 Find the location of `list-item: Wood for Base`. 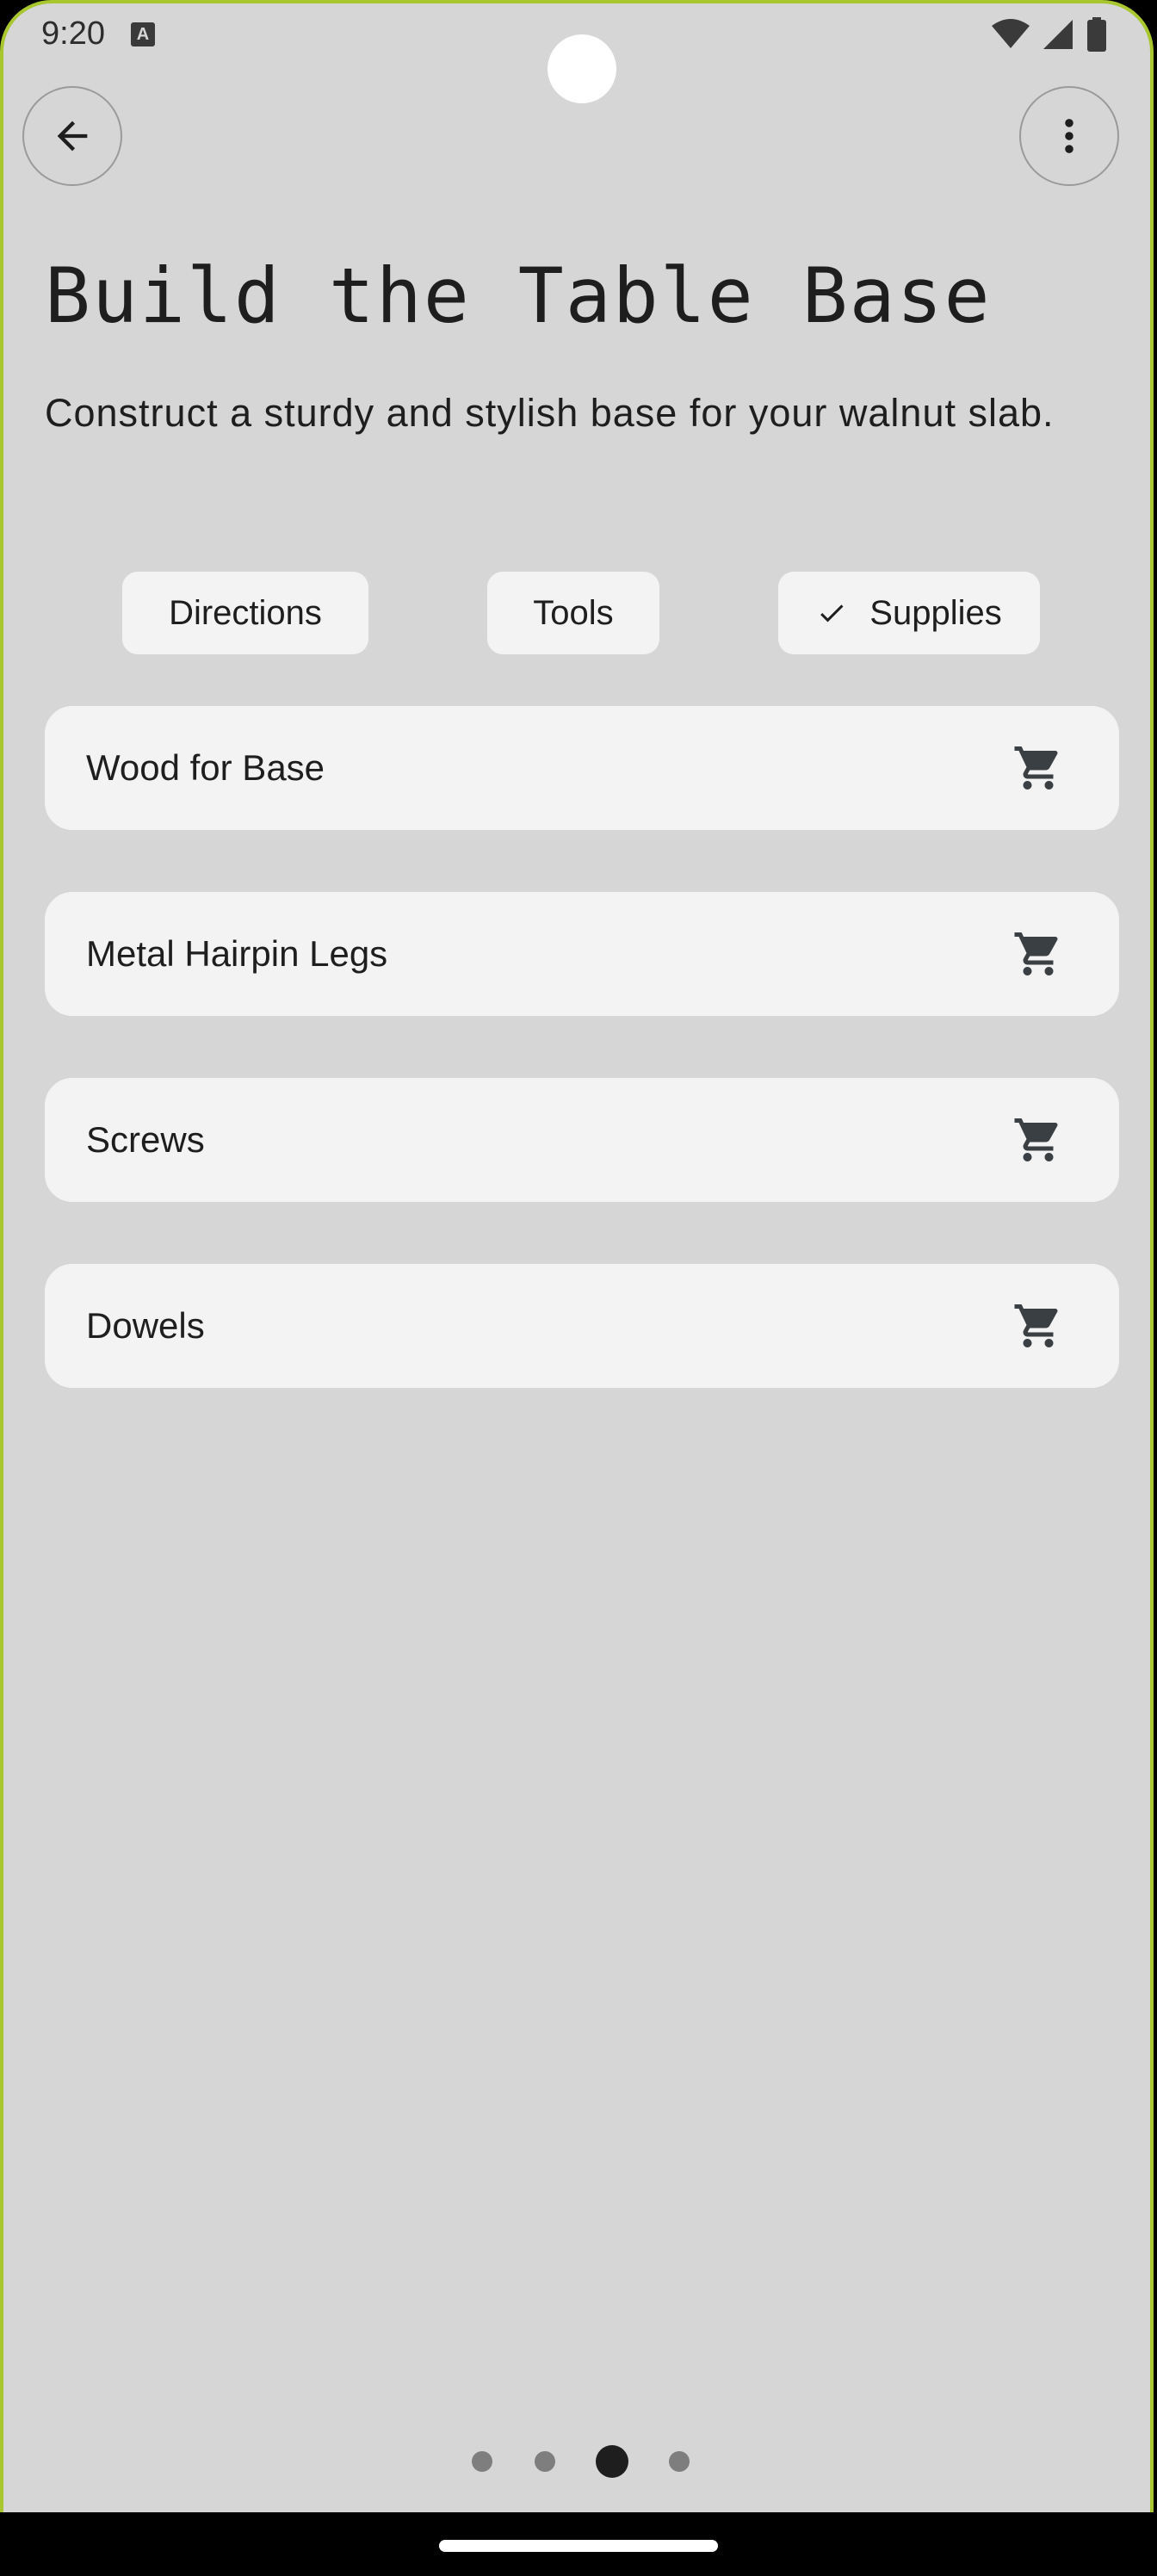

list-item: Wood for Base is located at coordinates (582, 768).